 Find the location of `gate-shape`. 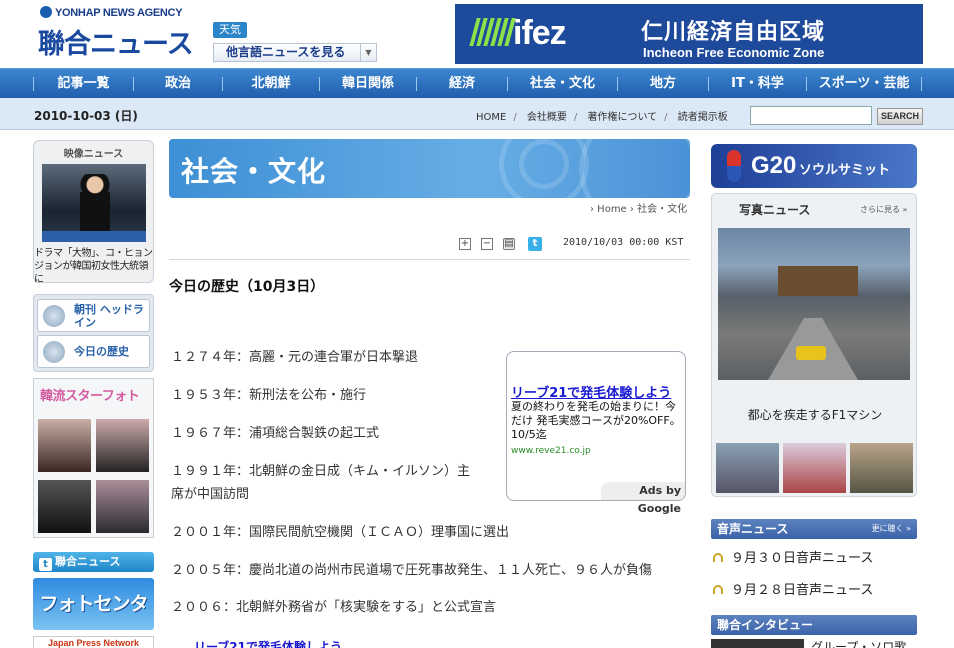

gate-shape is located at coordinates (818, 281).